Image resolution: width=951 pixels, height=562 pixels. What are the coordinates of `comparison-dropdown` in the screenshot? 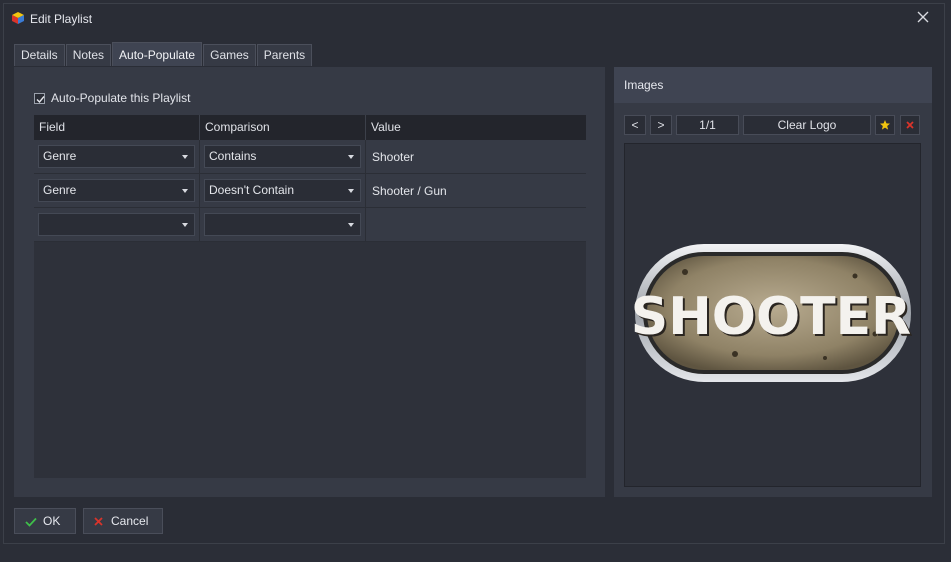 It's located at (282, 224).